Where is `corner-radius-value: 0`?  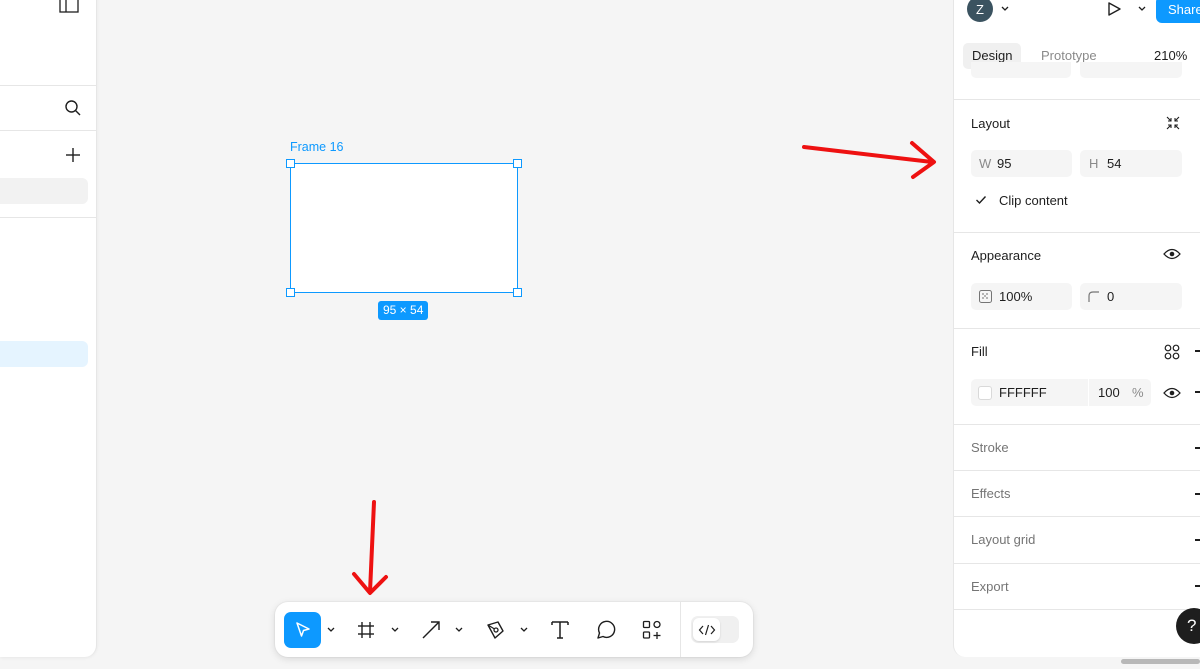
corner-radius-value: 0 is located at coordinates (1111, 296).